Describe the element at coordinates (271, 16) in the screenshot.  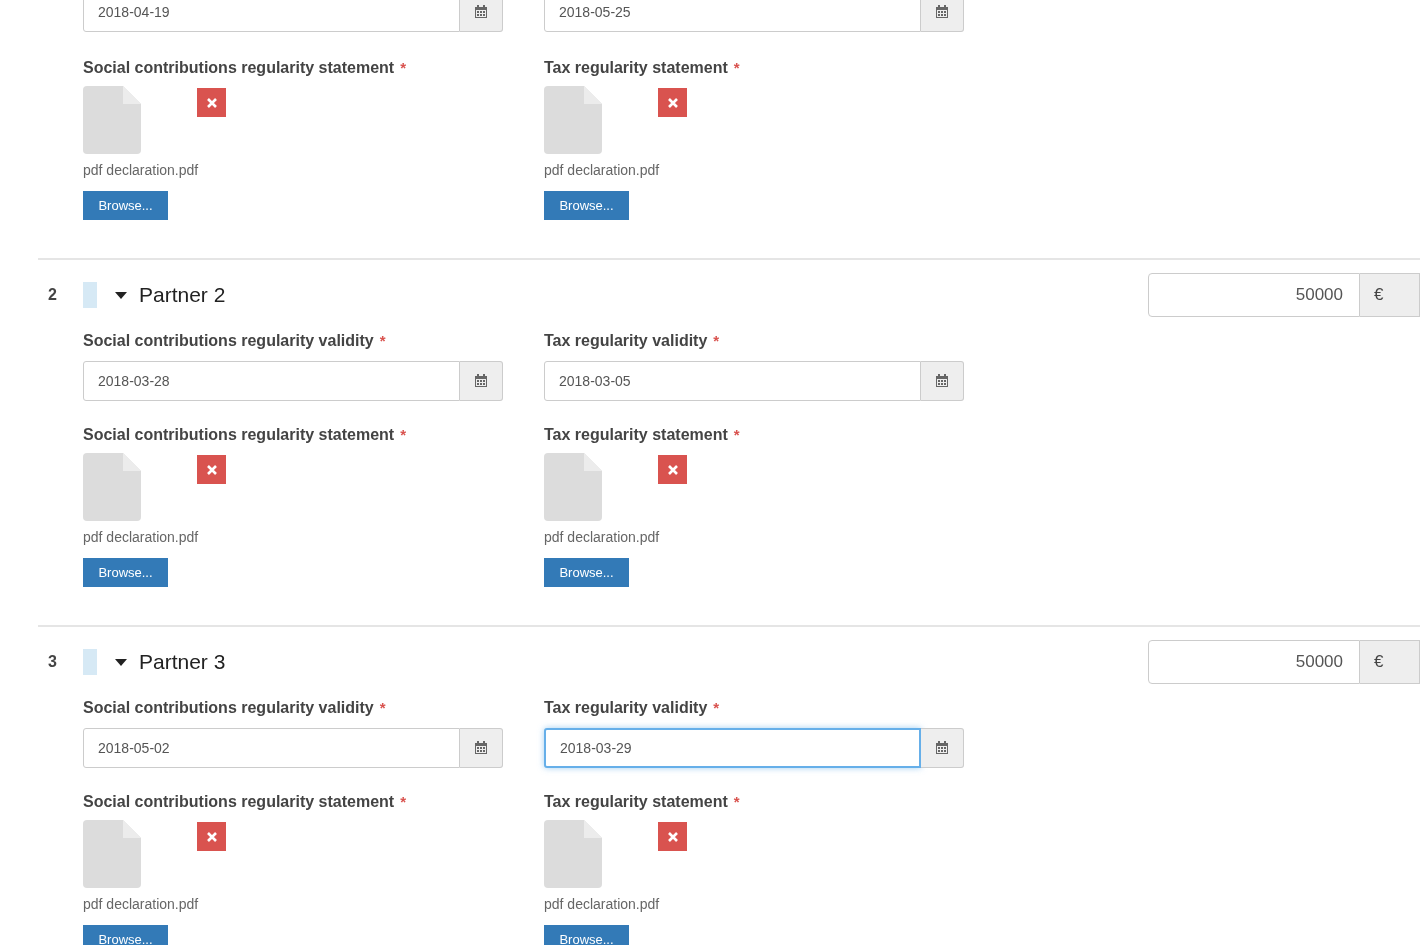
I see `date-field: 2018-04-19` at that location.